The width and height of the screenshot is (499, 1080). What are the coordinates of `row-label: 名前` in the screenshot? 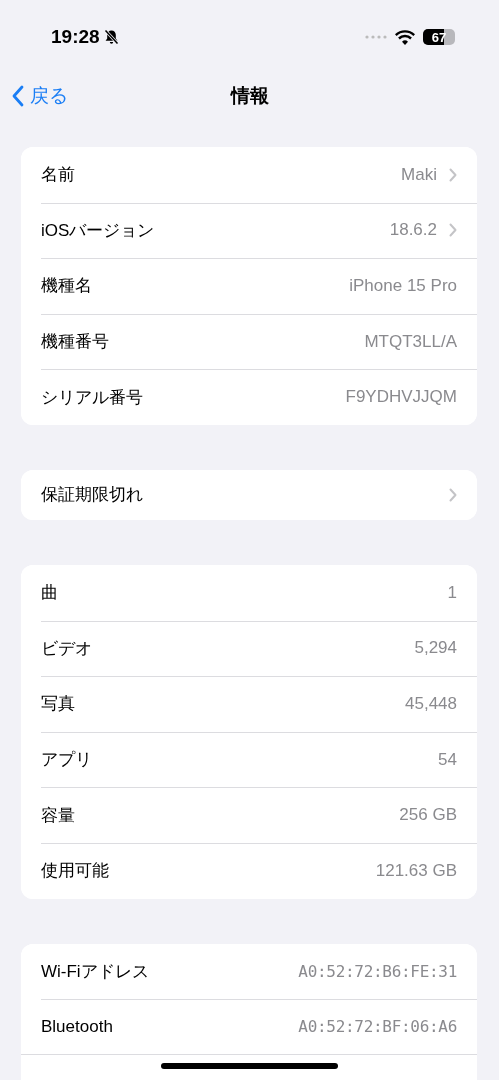 It's located at (58, 175).